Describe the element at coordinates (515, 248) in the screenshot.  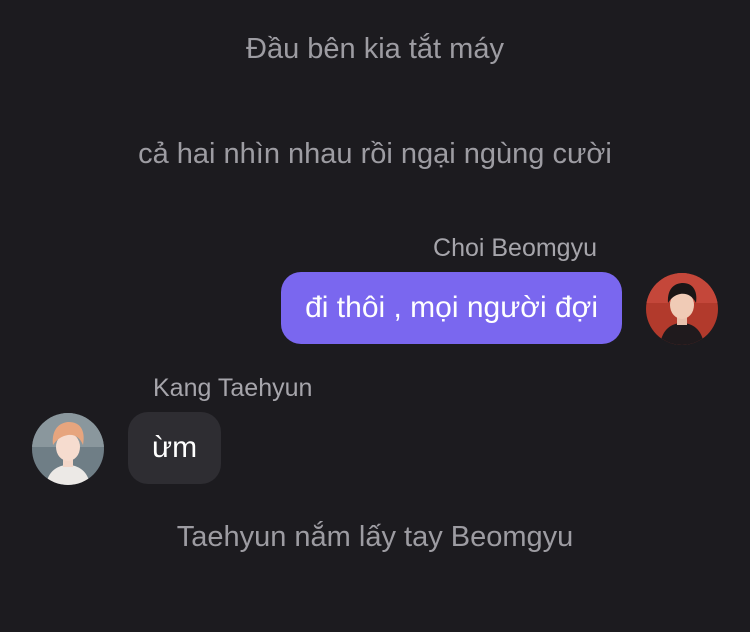
I see `sender-name: Choi Beomgyu` at that location.